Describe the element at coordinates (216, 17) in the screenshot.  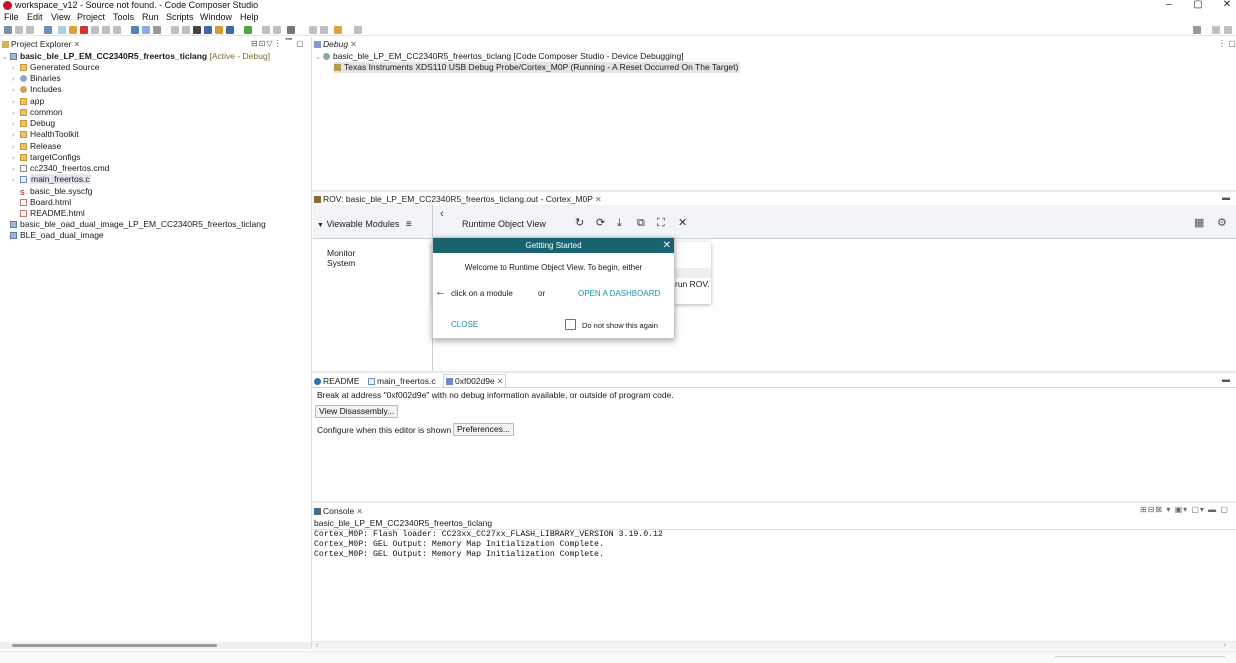
I see `menu-window: Window` at that location.